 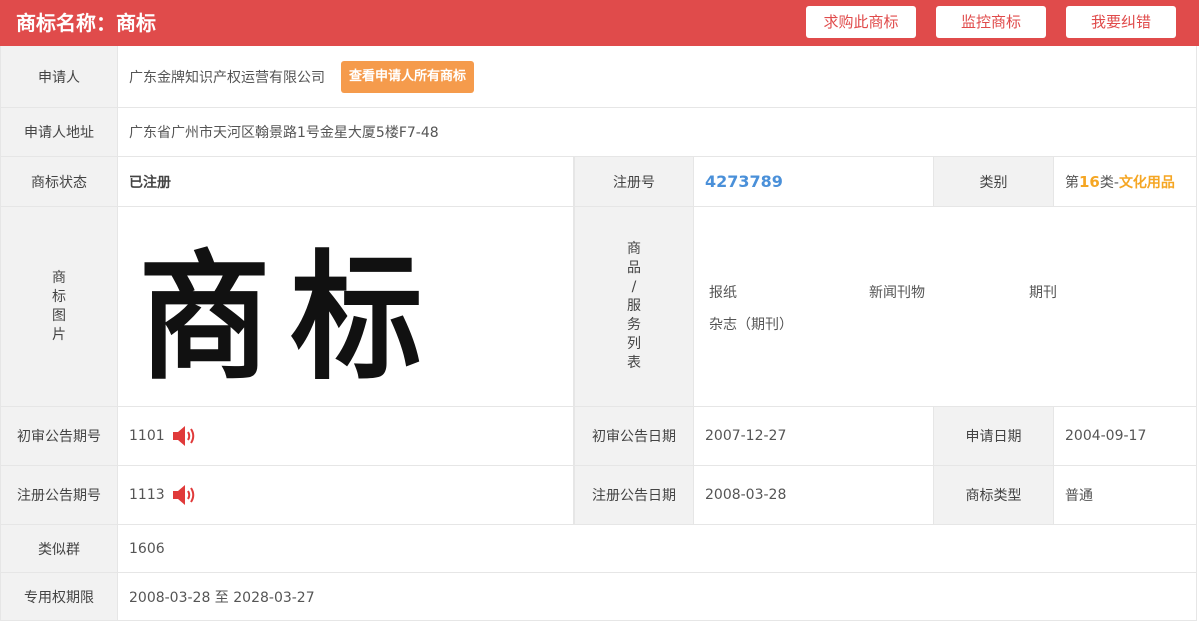 What do you see at coordinates (634, 363) in the screenshot?
I see `goods-label-char: 表` at bounding box center [634, 363].